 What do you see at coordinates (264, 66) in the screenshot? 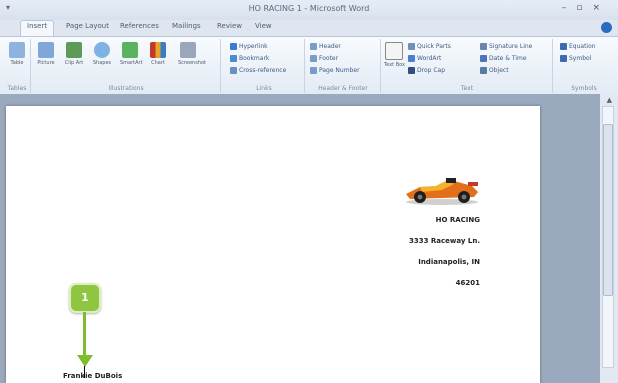
I see `group-links: Hyperlink Bookmark Cross-reference Links` at bounding box center [264, 66].